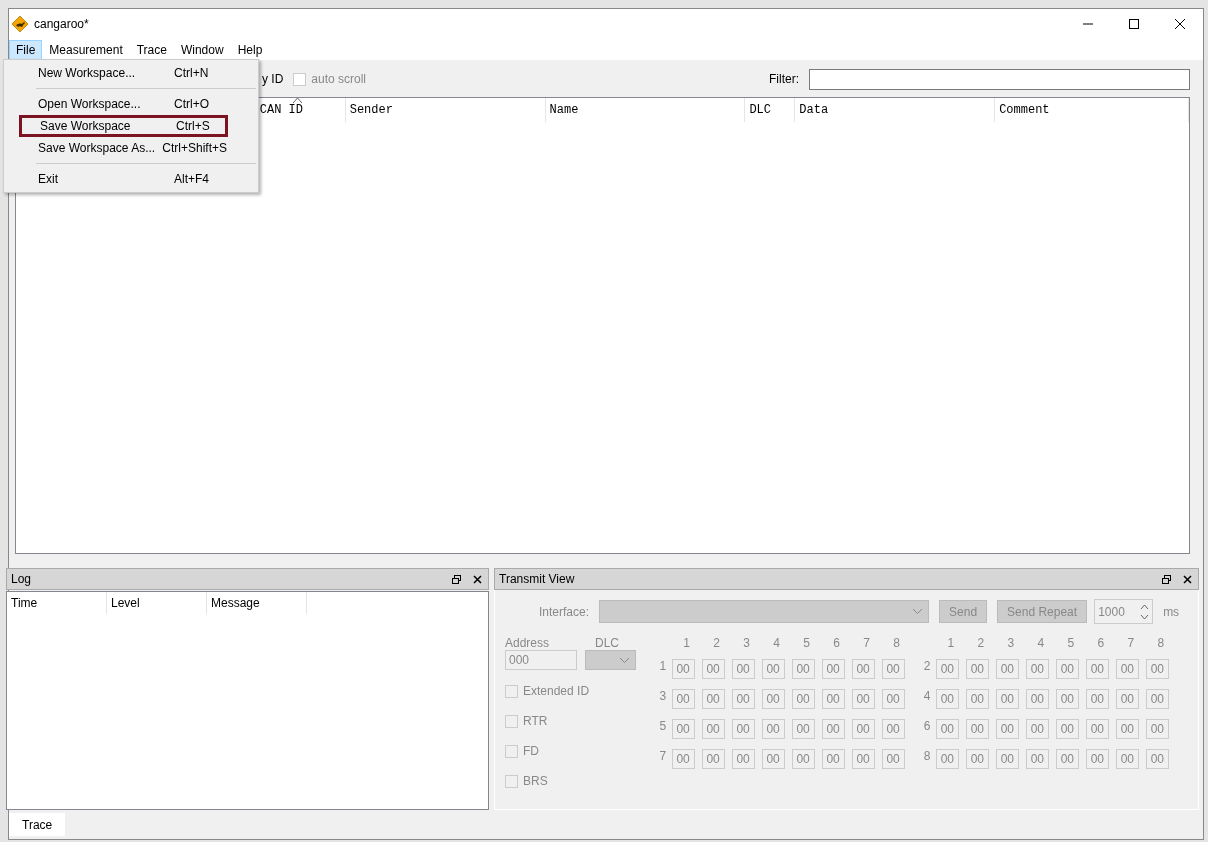  I want to click on menu-item: Measurement, so click(86, 49).